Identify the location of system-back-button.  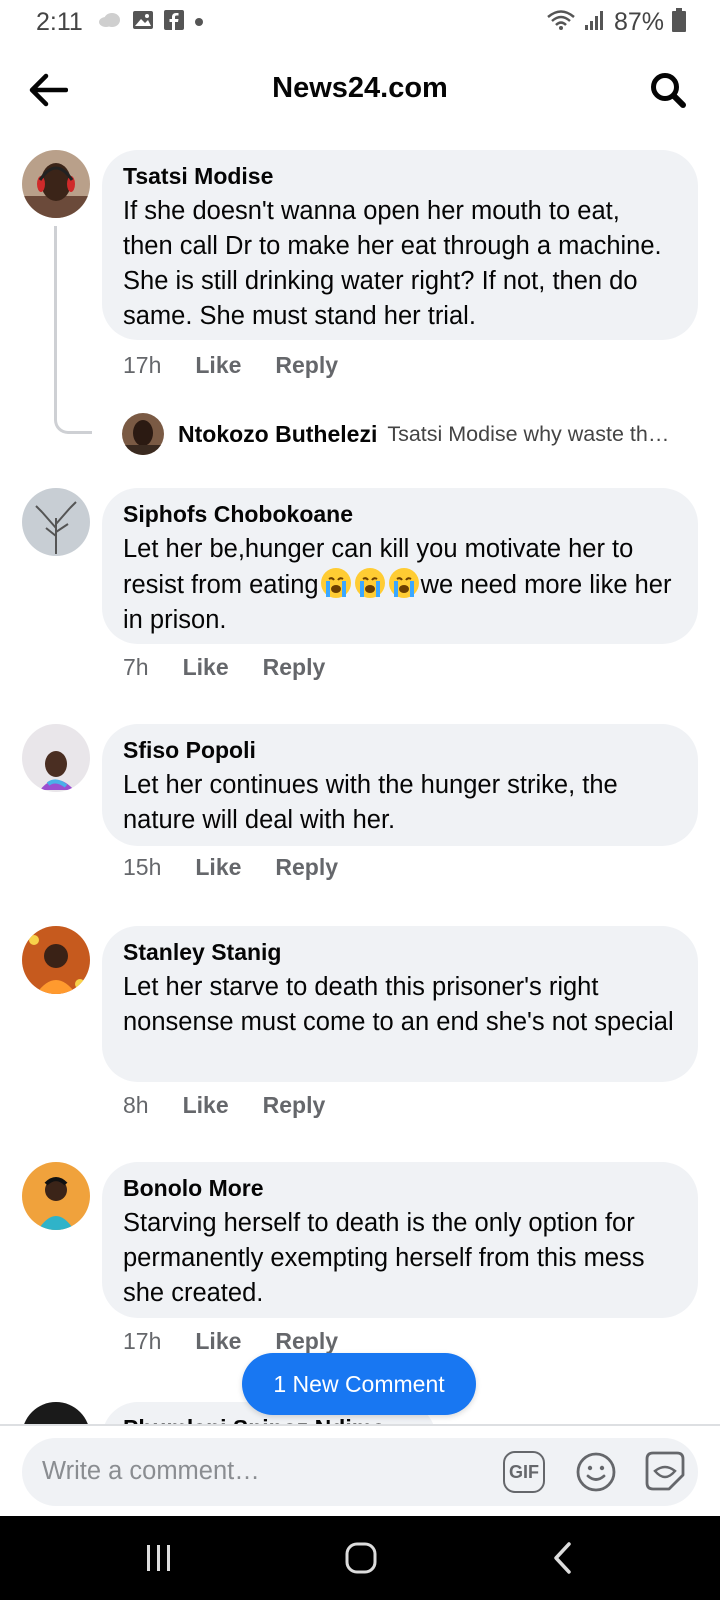
(563, 1558).